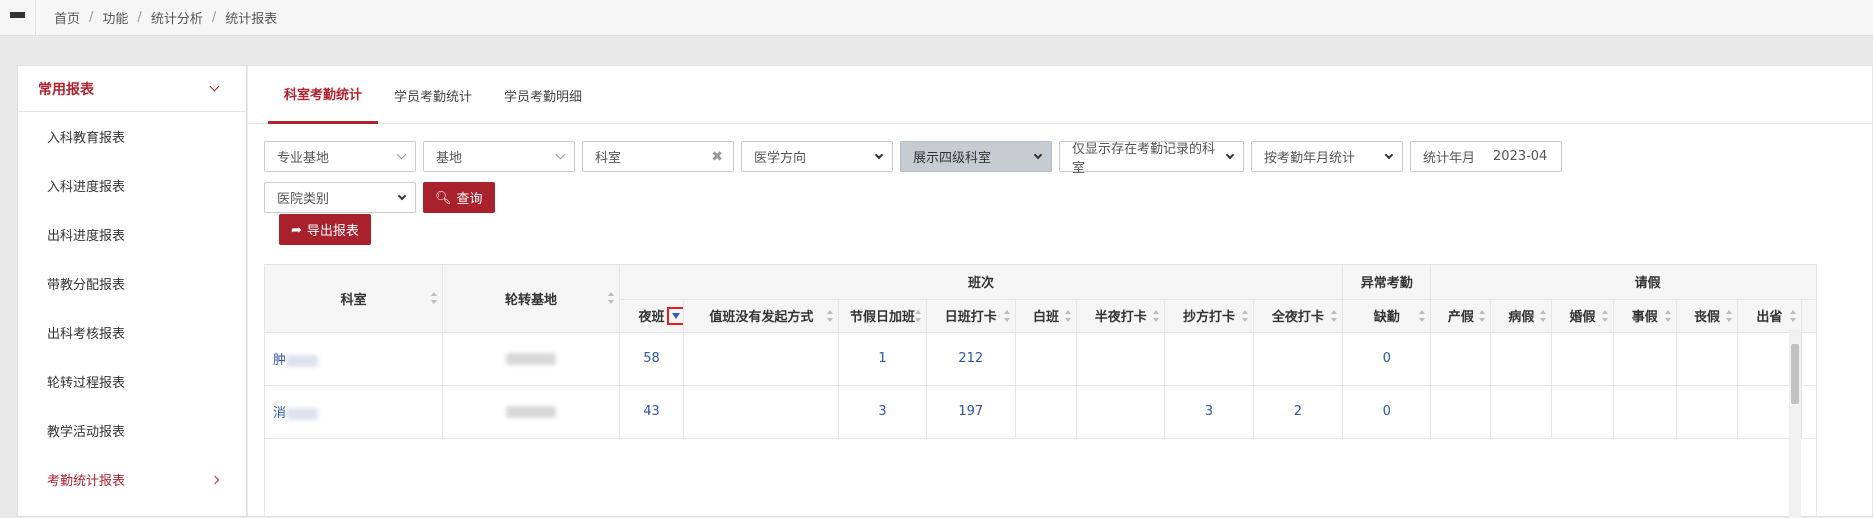  I want to click on major-base-select: 专业基地, so click(340, 156).